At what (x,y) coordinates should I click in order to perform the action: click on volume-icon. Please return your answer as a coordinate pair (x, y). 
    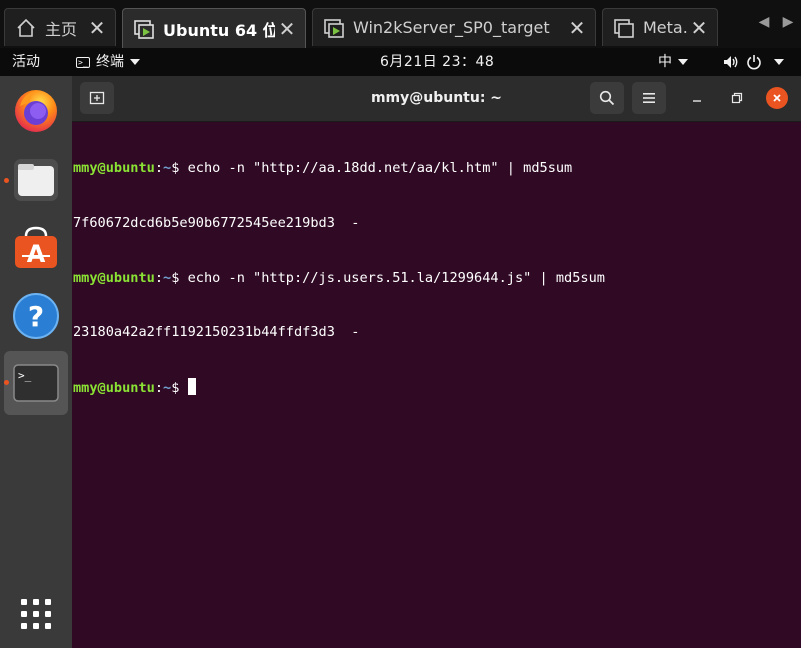
    Looking at the image, I should click on (731, 62).